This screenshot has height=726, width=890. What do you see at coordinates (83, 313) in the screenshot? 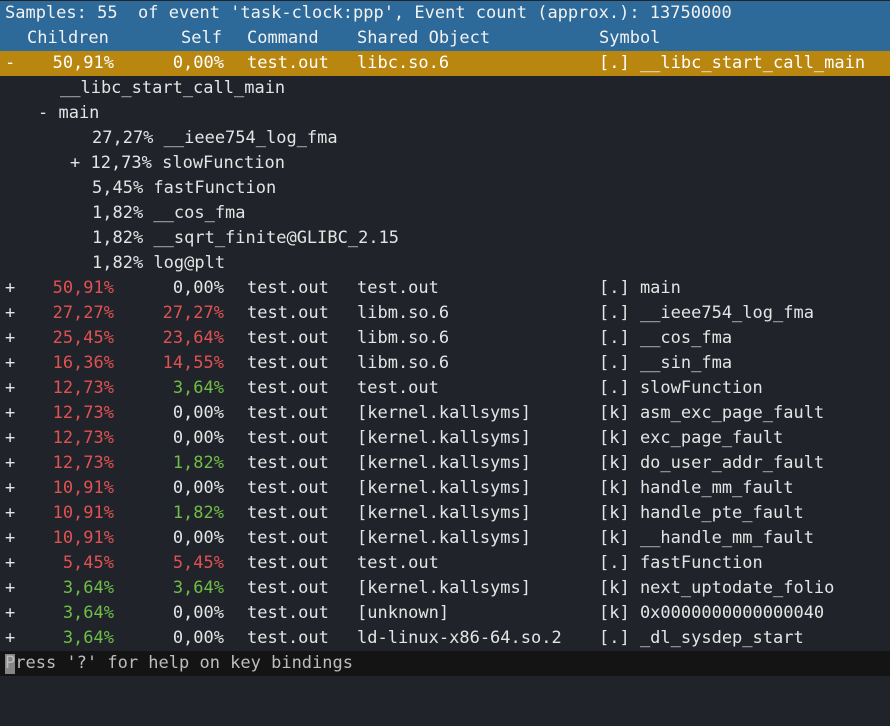
I see `children-percent: 27,27%` at bounding box center [83, 313].